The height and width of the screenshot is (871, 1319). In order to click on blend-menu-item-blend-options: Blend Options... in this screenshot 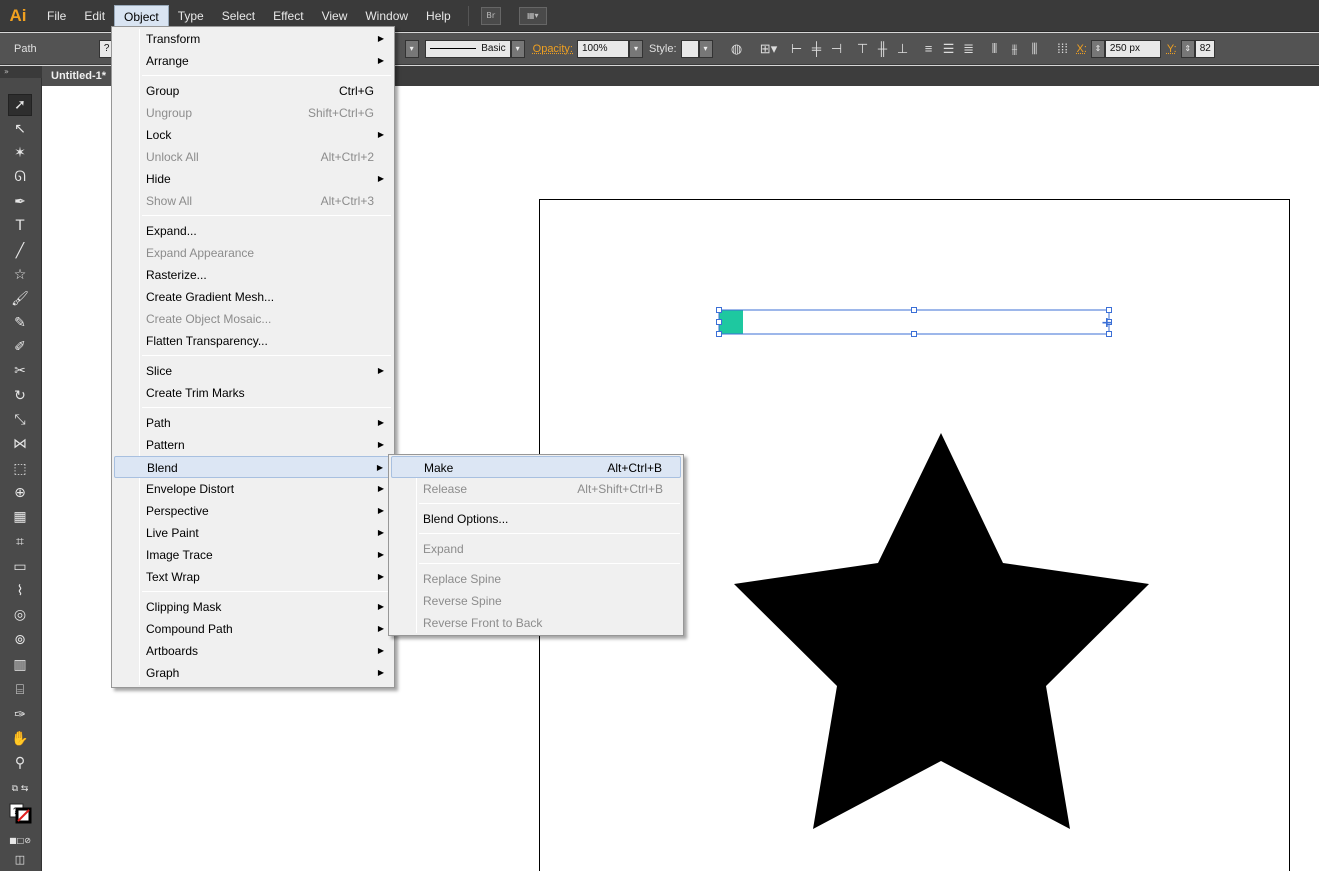, I will do `click(536, 519)`.